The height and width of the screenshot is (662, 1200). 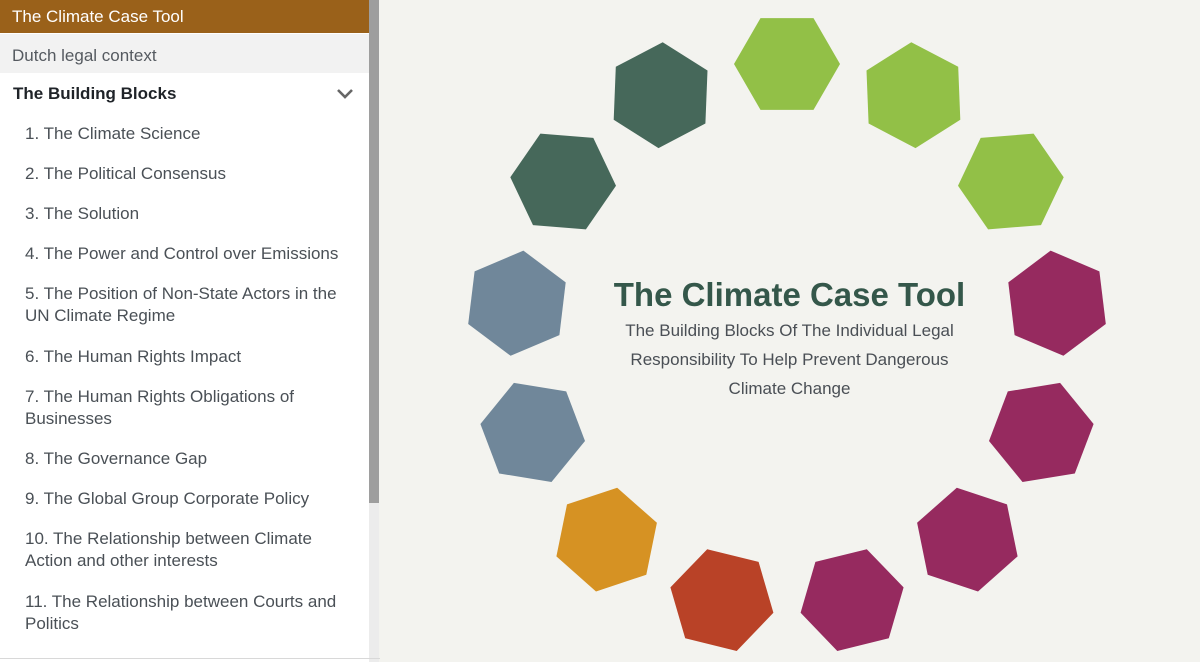 I want to click on main-title: The Climate Case Tool, so click(x=789, y=294).